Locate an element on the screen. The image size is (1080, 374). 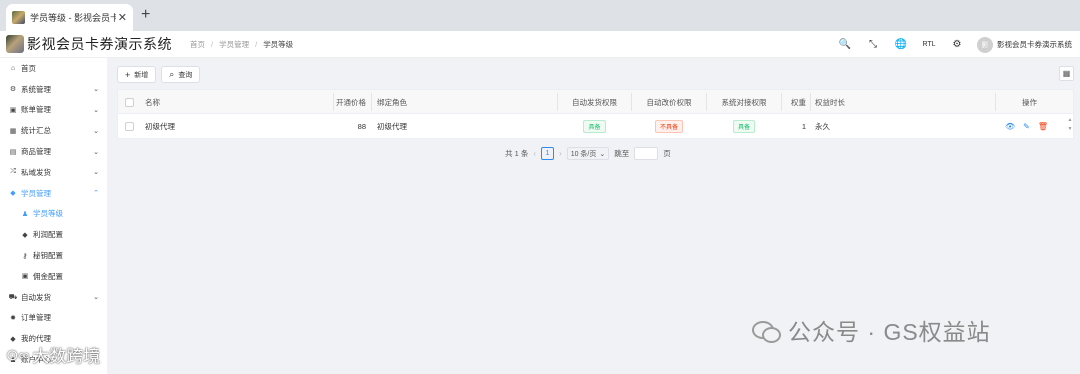
sidebar-item-profit-config: ◆ 利润配置 is located at coordinates (53, 234).